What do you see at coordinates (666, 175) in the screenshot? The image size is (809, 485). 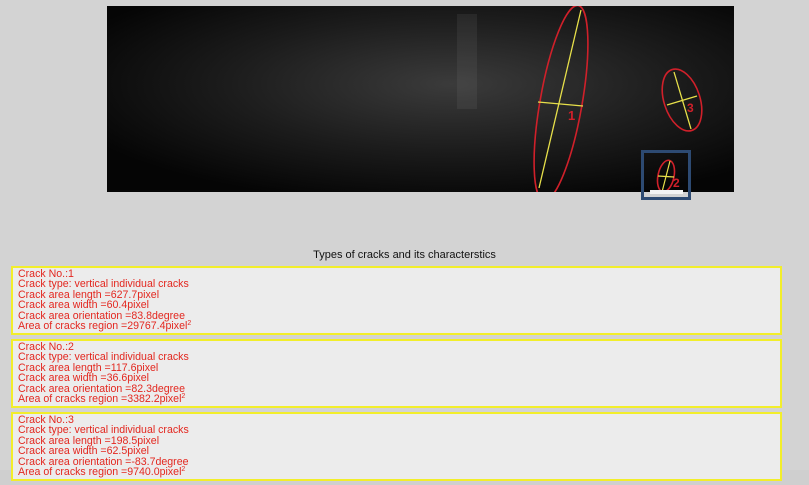 I see `crack-2-selection-box` at bounding box center [666, 175].